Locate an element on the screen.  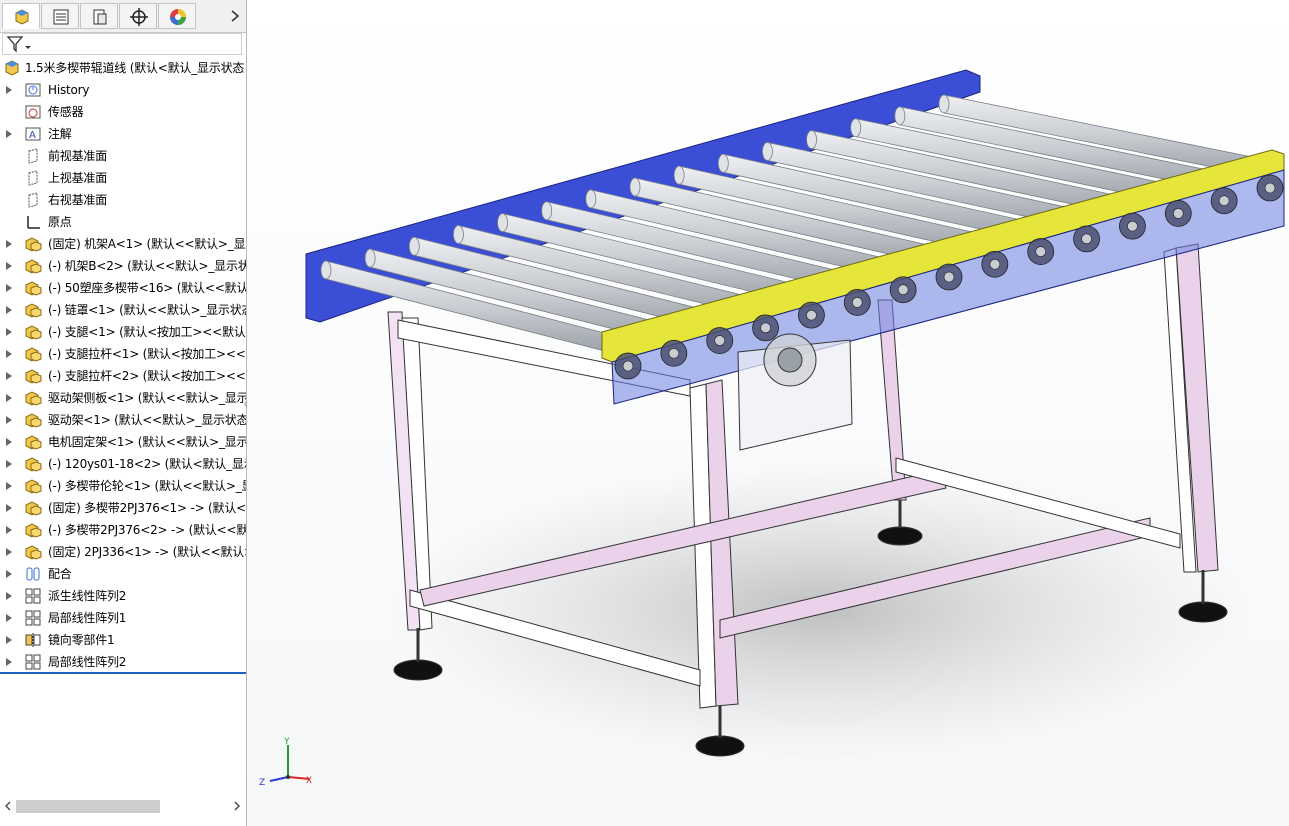
tab-configurationmanager is located at coordinates (99, 16).